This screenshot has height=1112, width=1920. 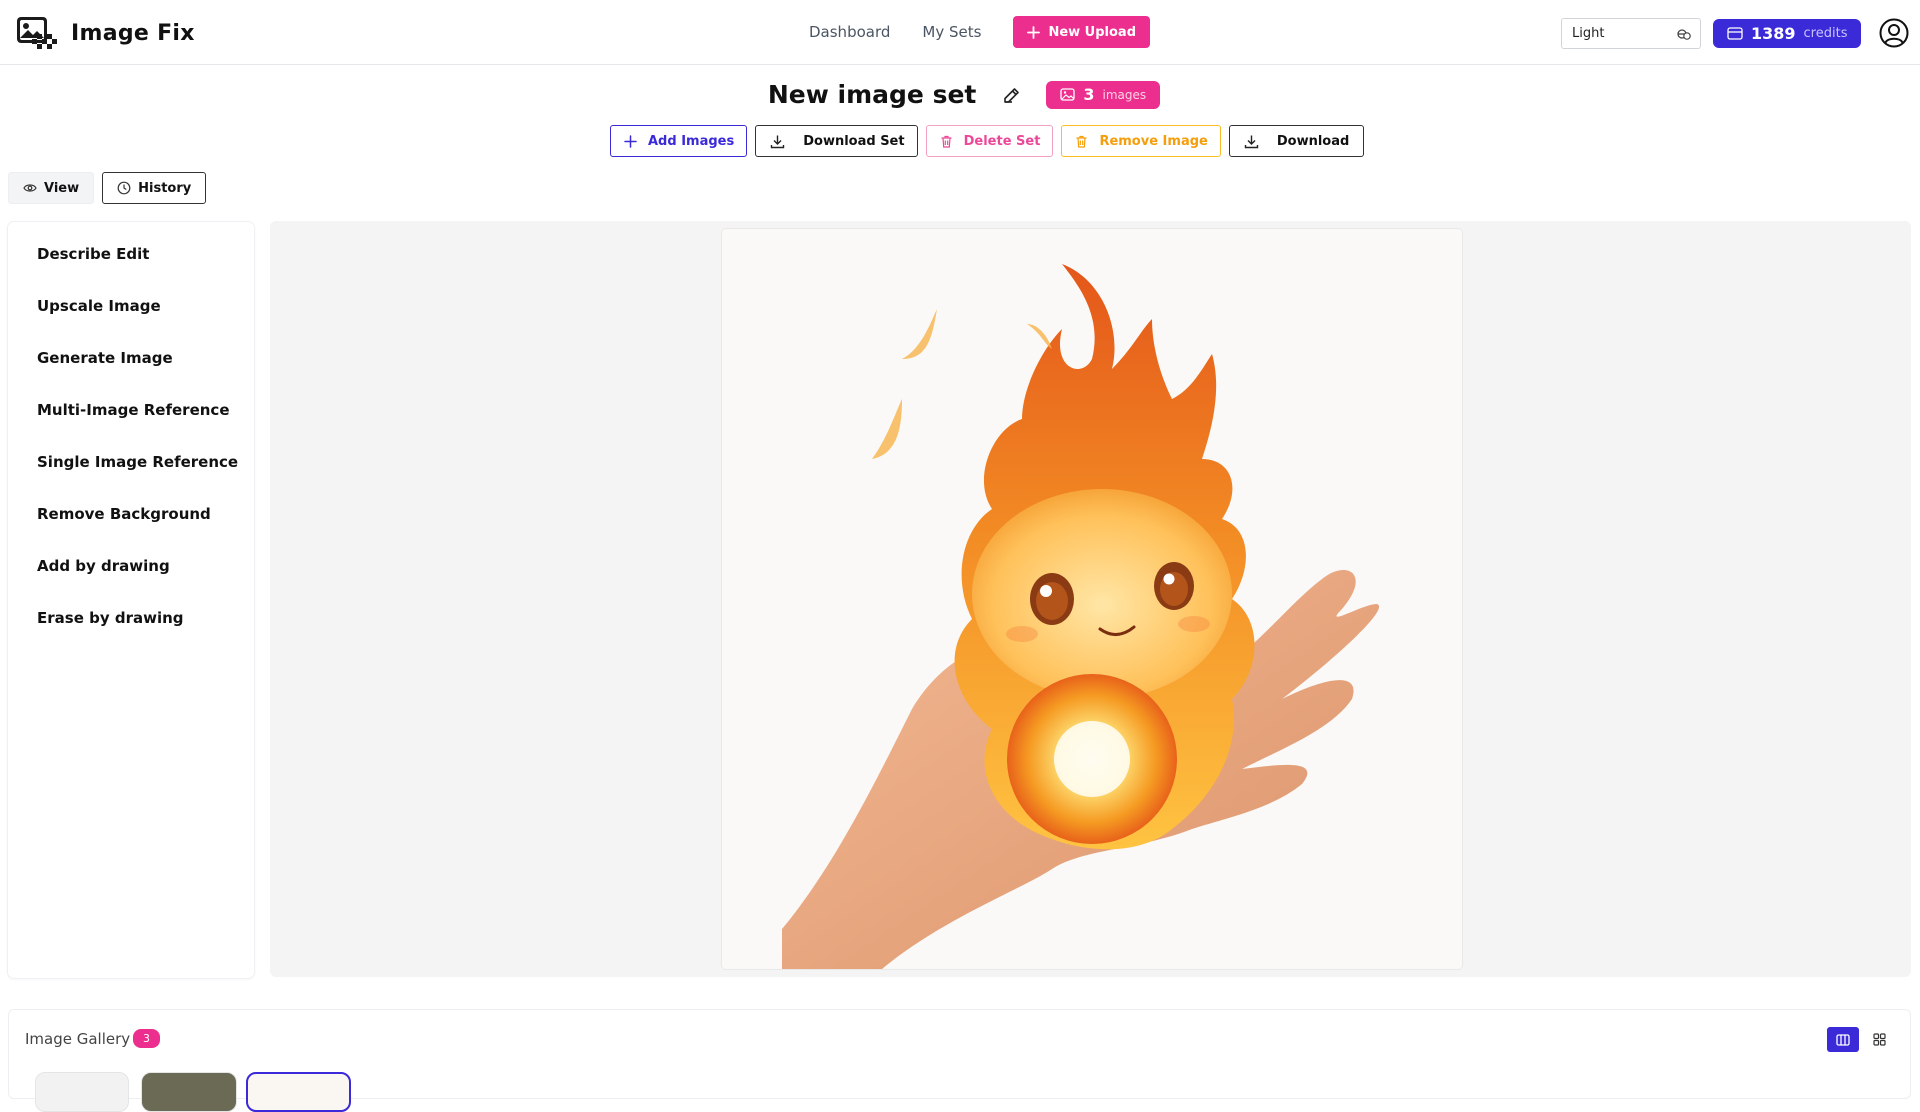 I want to click on download-set-button: Download Set, so click(x=836, y=141).